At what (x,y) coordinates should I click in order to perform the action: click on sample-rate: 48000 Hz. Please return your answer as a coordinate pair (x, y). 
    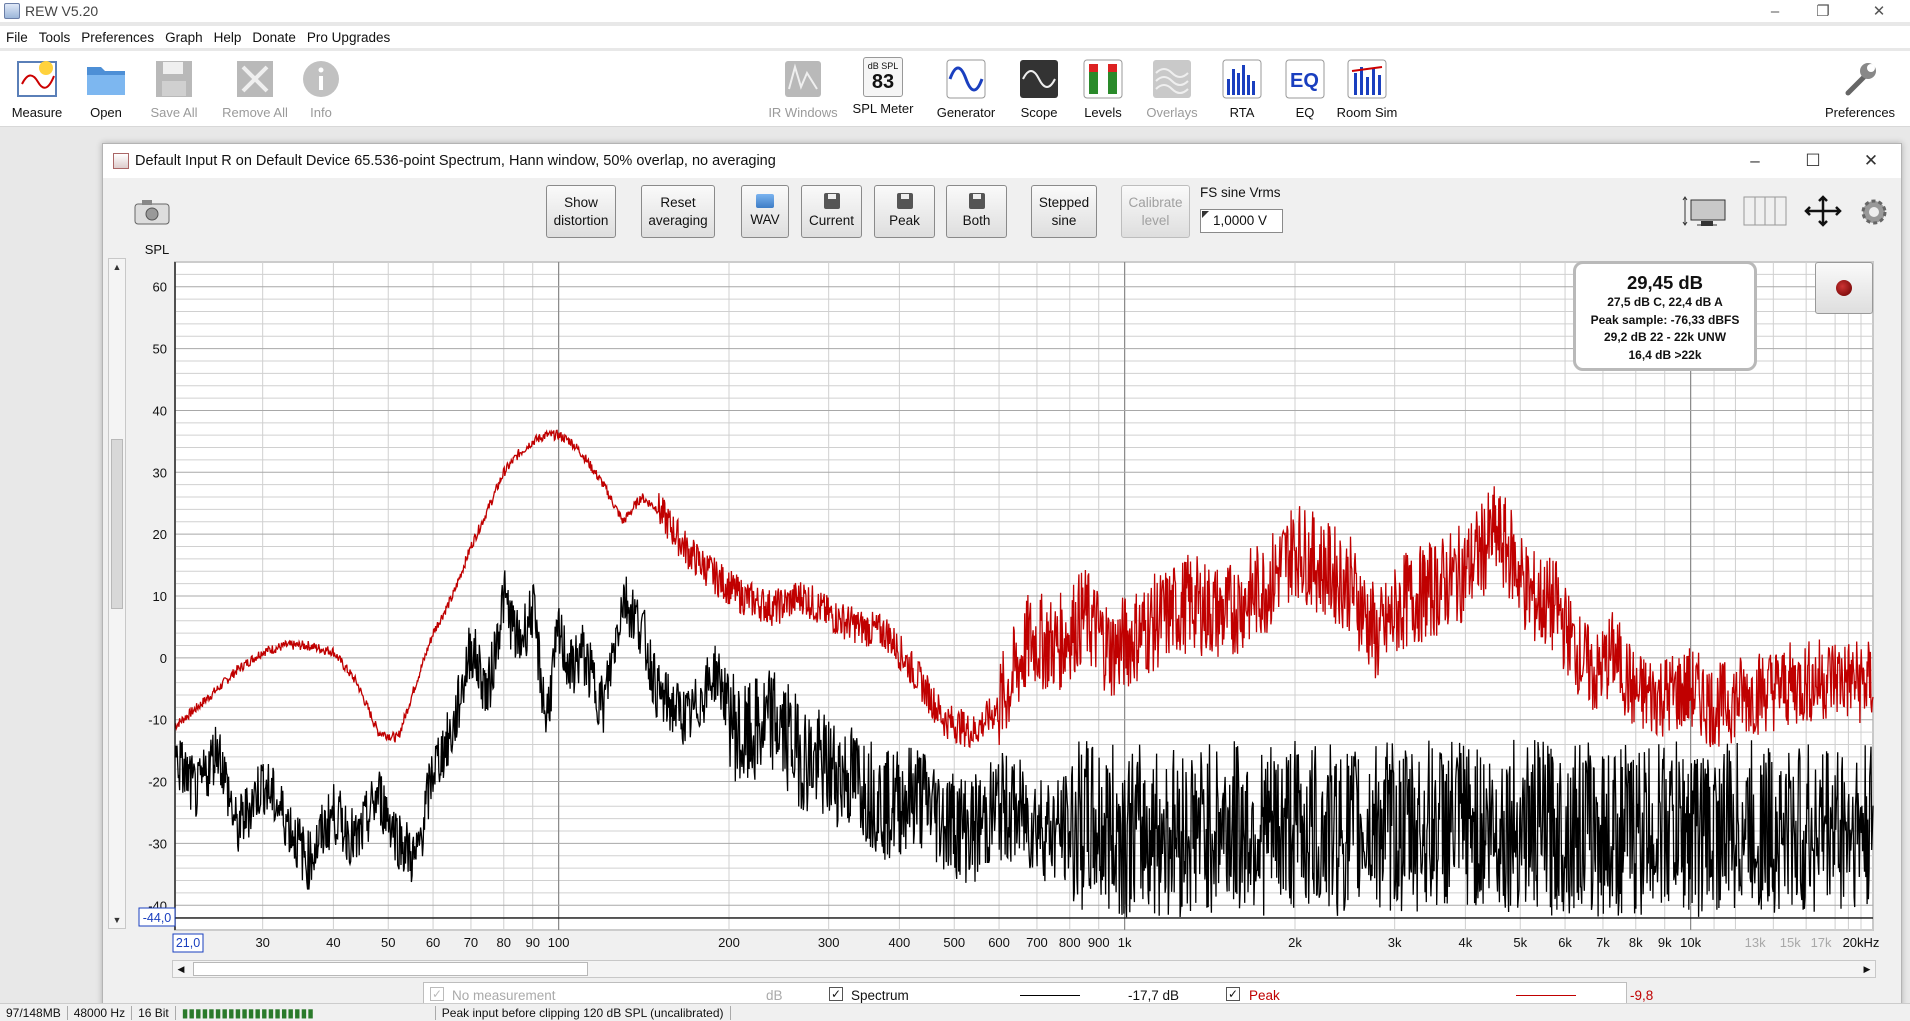
    Looking at the image, I should click on (100, 1012).